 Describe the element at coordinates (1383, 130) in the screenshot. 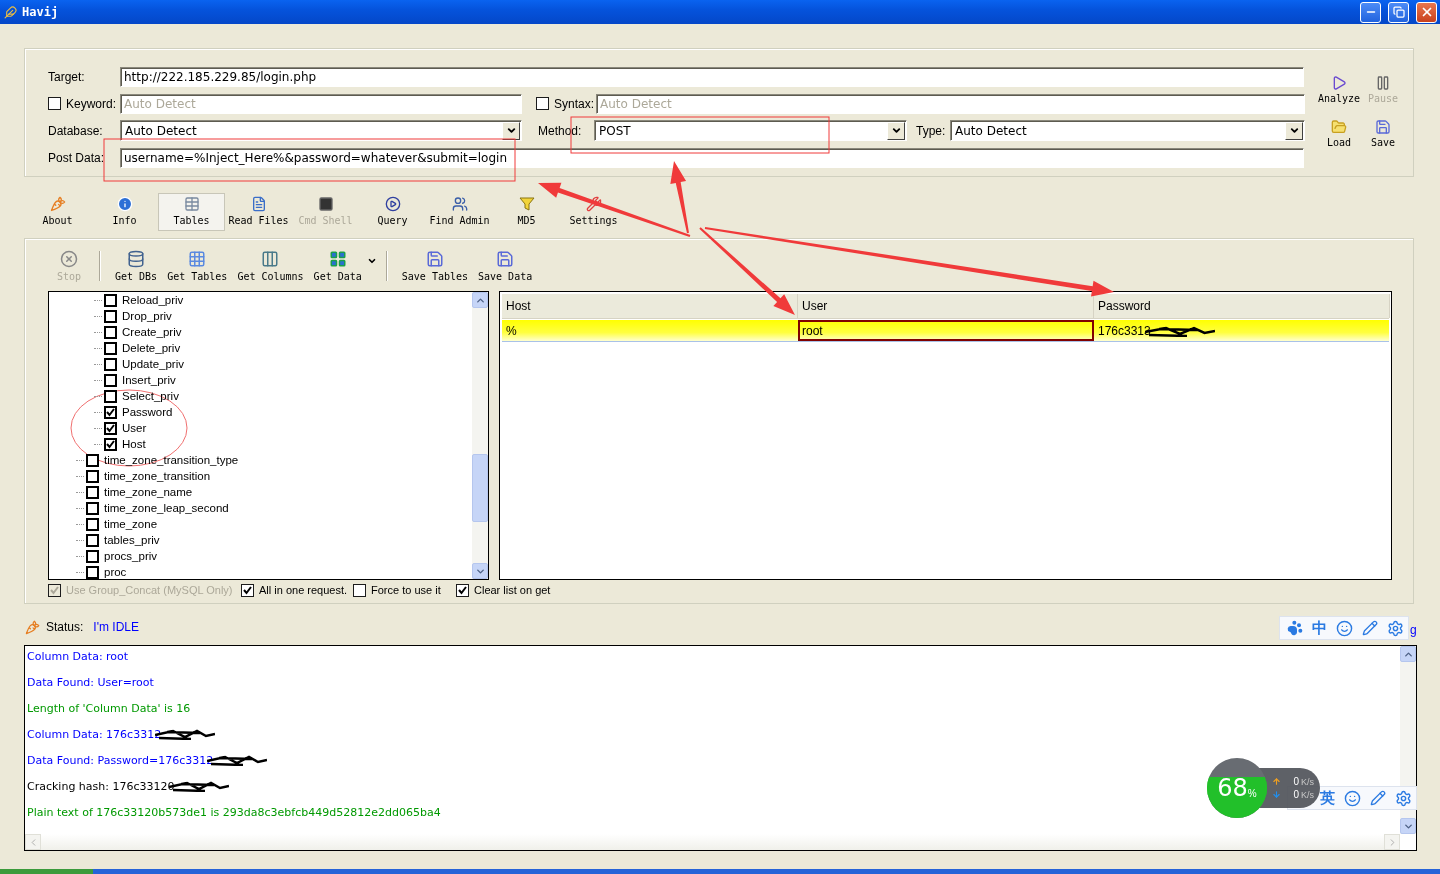

I see `save-button: Save` at that location.